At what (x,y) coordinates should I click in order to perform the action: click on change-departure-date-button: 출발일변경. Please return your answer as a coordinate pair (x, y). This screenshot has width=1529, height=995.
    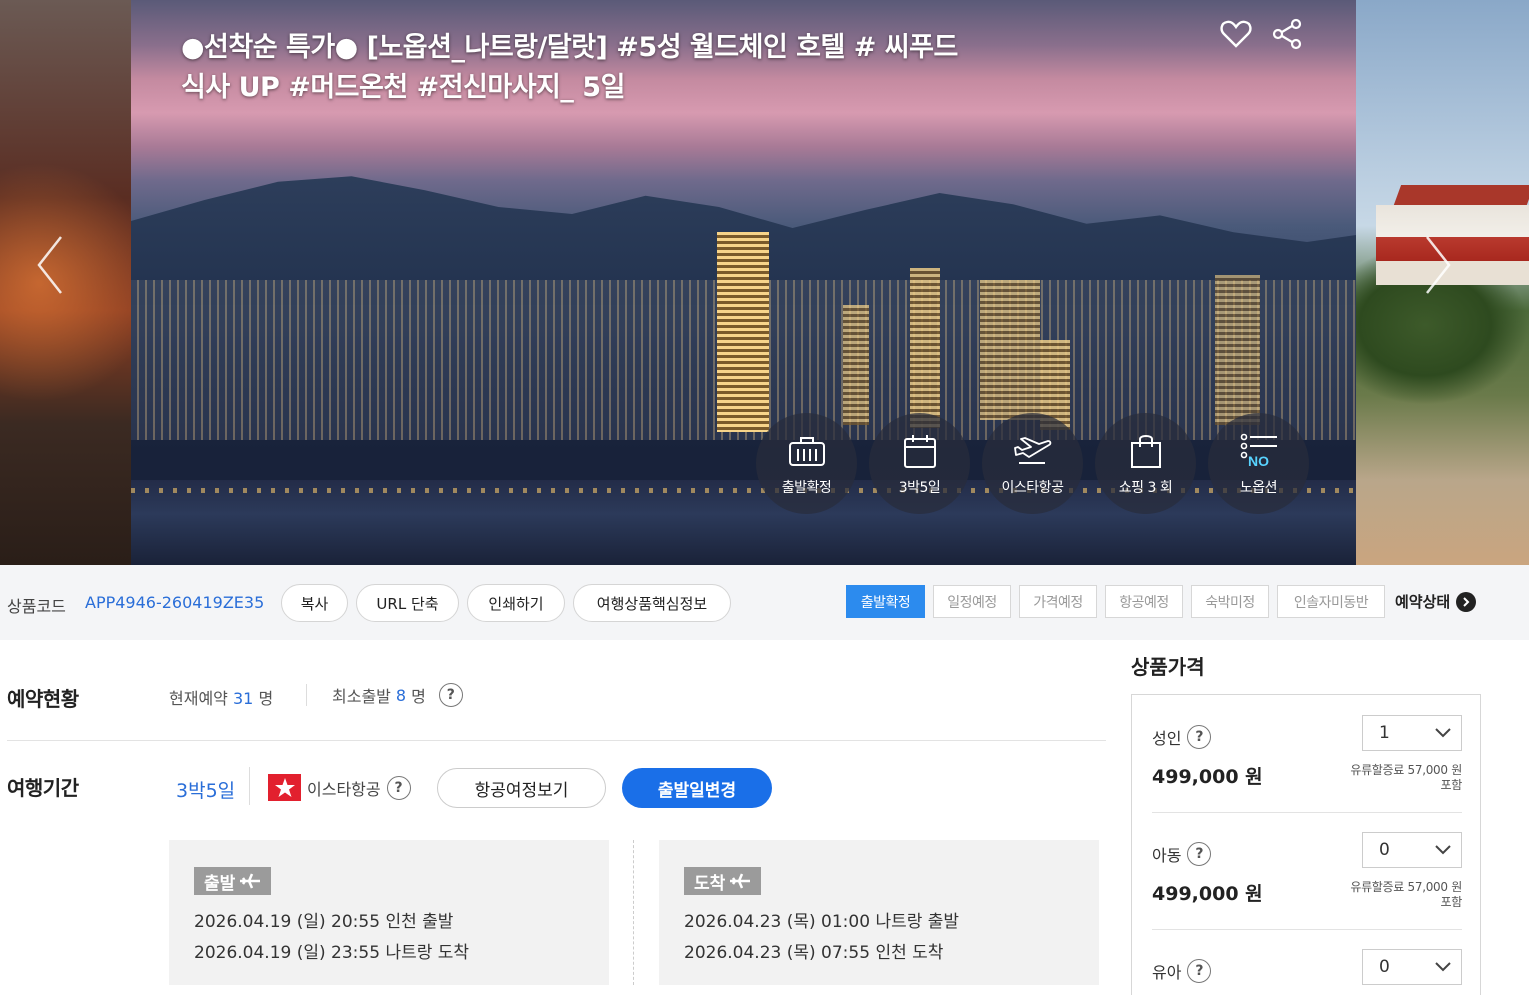
    Looking at the image, I should click on (697, 788).